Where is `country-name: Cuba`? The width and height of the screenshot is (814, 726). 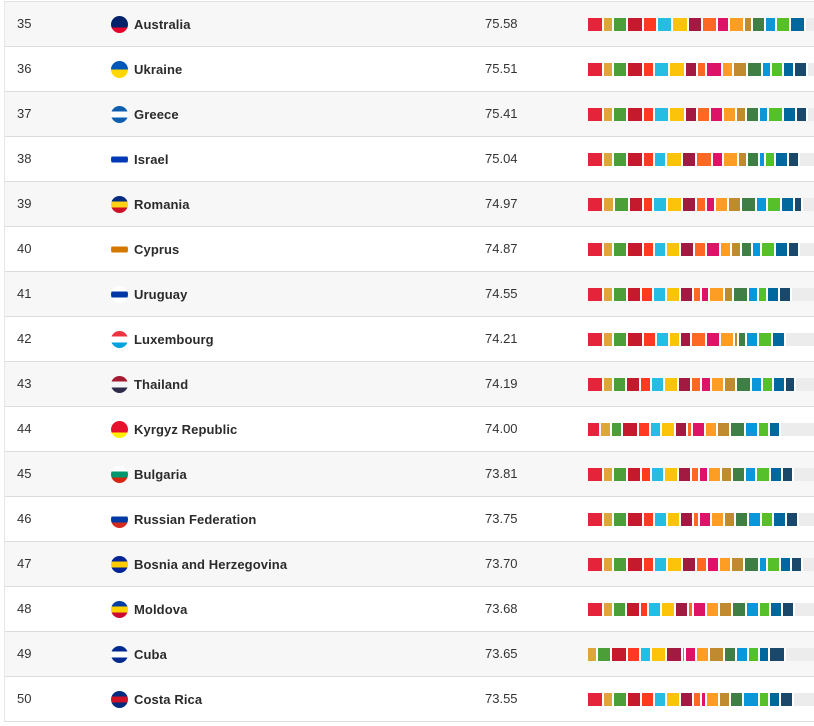 country-name: Cuba is located at coordinates (150, 654).